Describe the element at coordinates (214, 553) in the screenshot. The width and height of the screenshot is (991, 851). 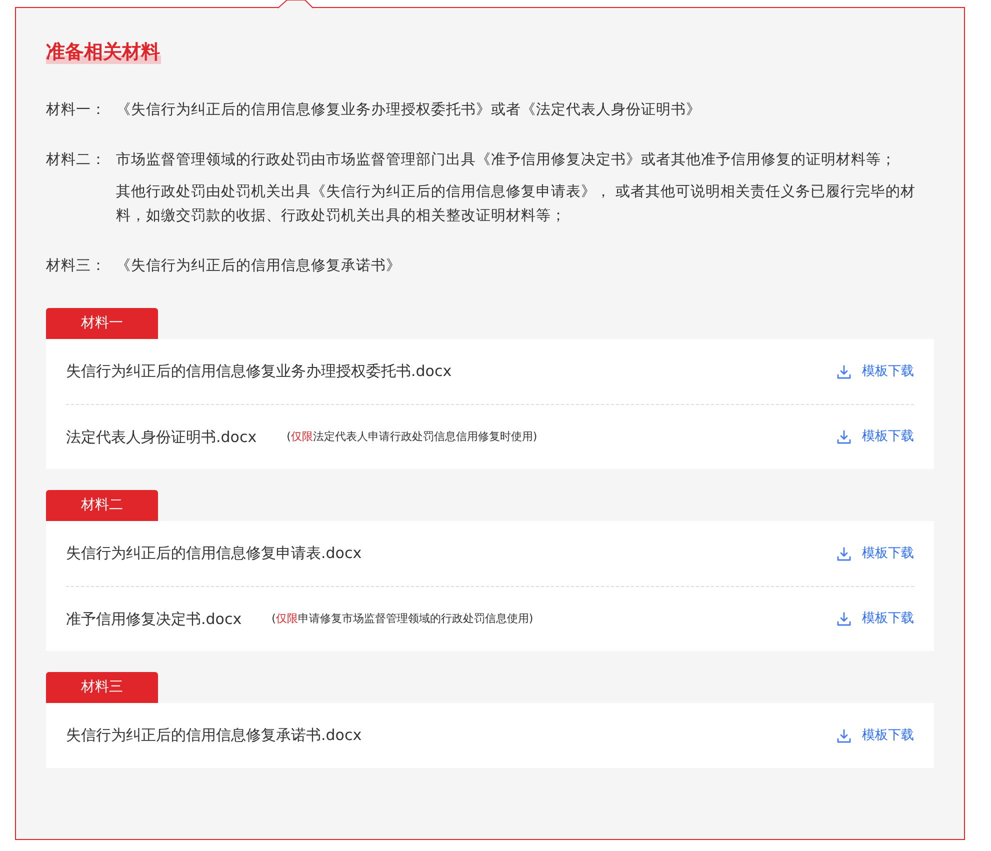
I see `file-name: 失信行为纠正后的信用信息修复申请表.docx` at that location.